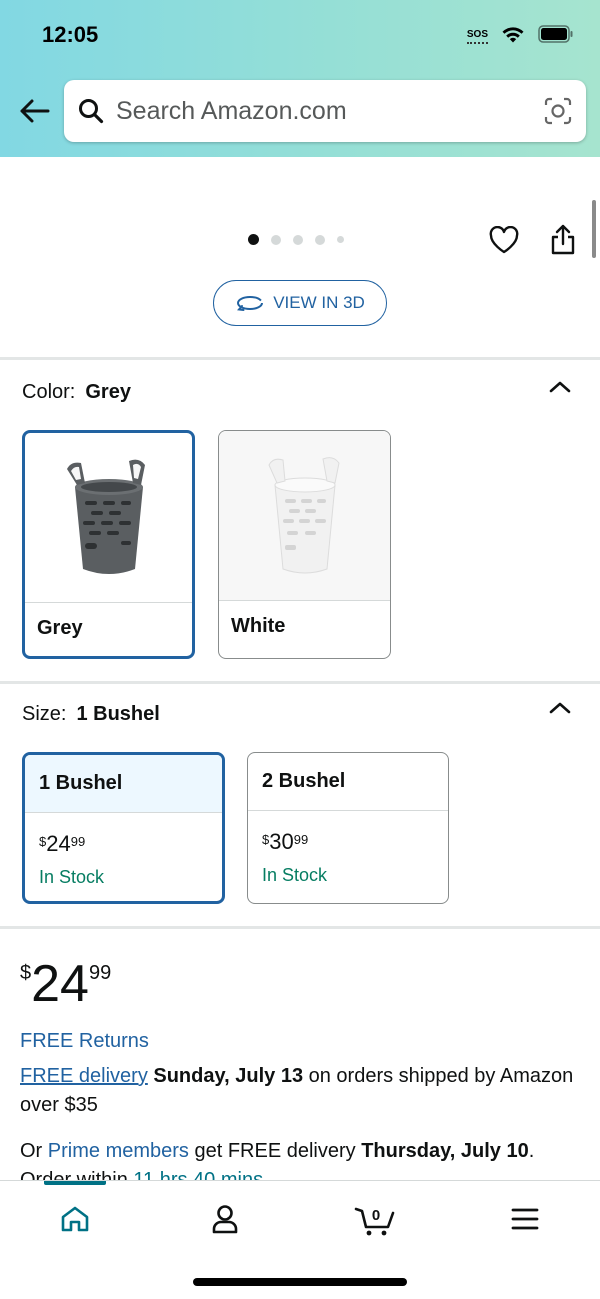  I want to click on collapse-size-chevron-icon, so click(560, 710).